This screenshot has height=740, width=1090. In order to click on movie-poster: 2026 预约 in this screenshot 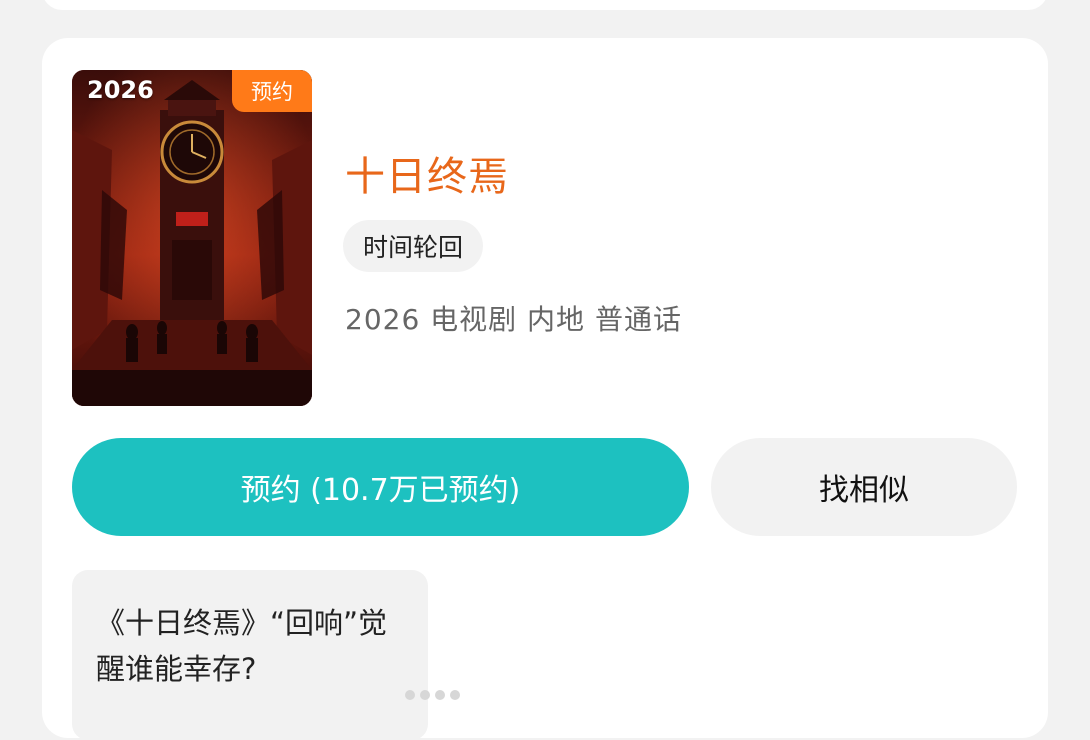, I will do `click(192, 238)`.